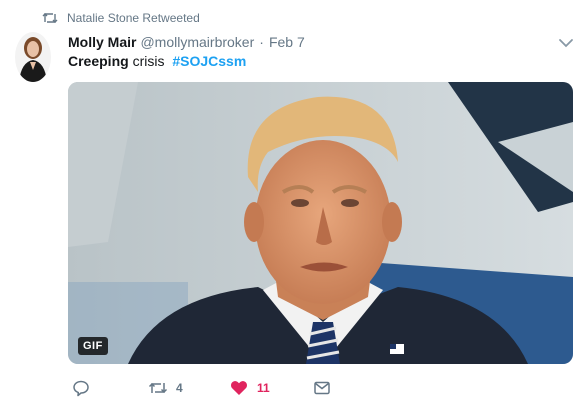 Image resolution: width=584 pixels, height=405 pixels. What do you see at coordinates (33, 57) in the screenshot?
I see `avatar` at bounding box center [33, 57].